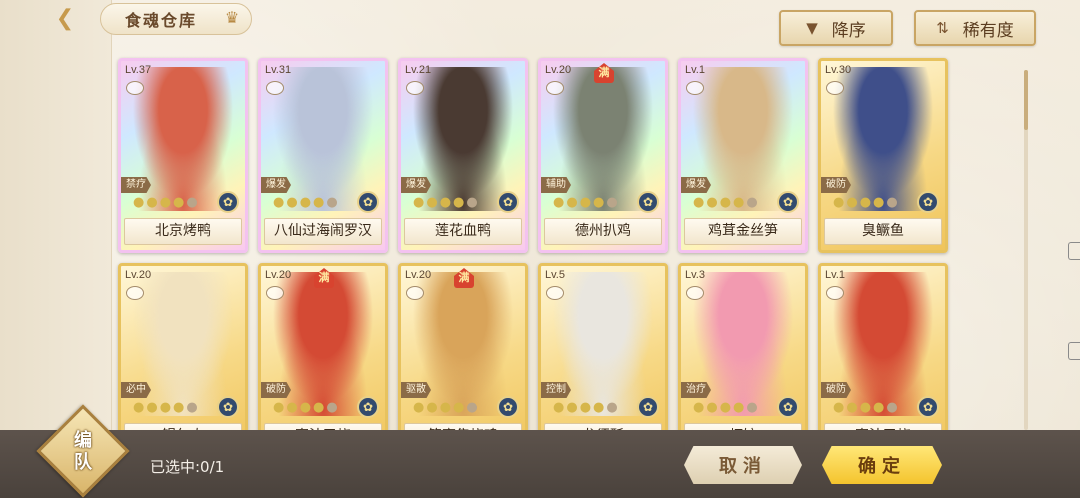 The image size is (1080, 498). I want to click on card-level: Lv.30, so click(838, 70).